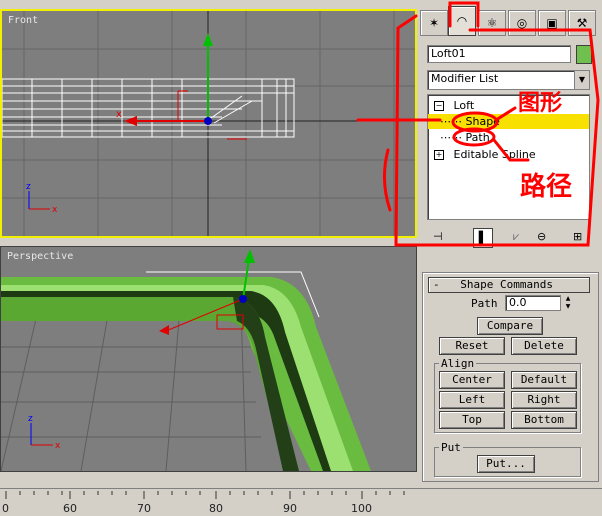 The width and height of the screenshot is (602, 516). Describe the element at coordinates (70, 508) in the screenshot. I see `ruler-tick-60: 60` at that location.